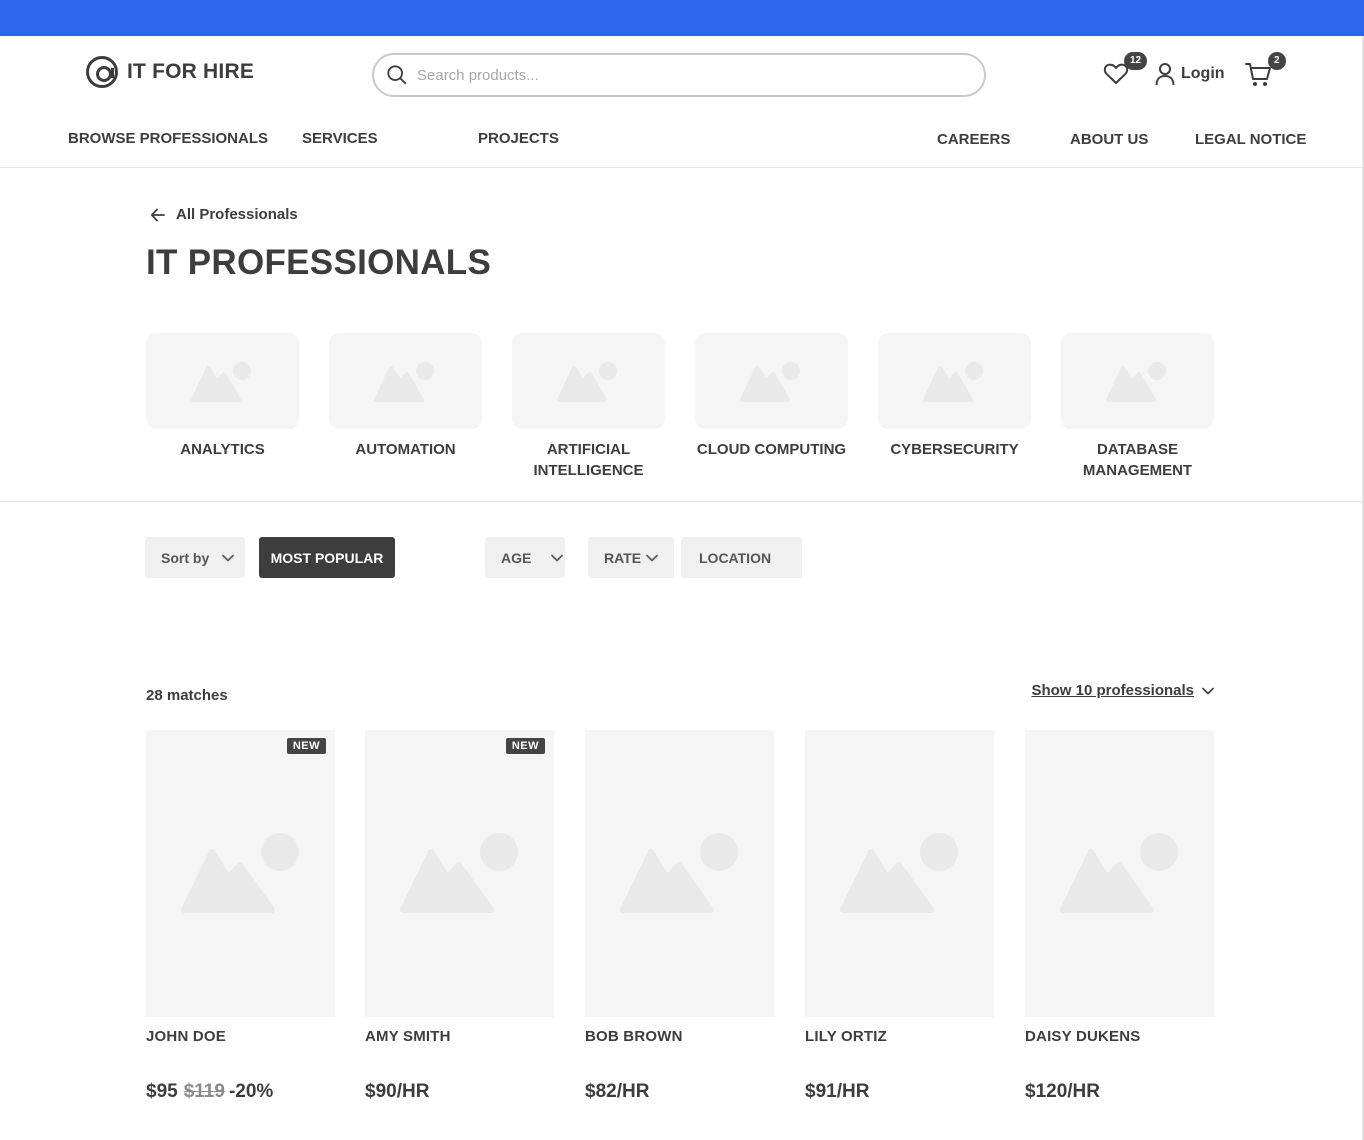 The width and height of the screenshot is (1364, 1140). I want to click on sort-by-dropdown: Sort by, so click(195, 557).